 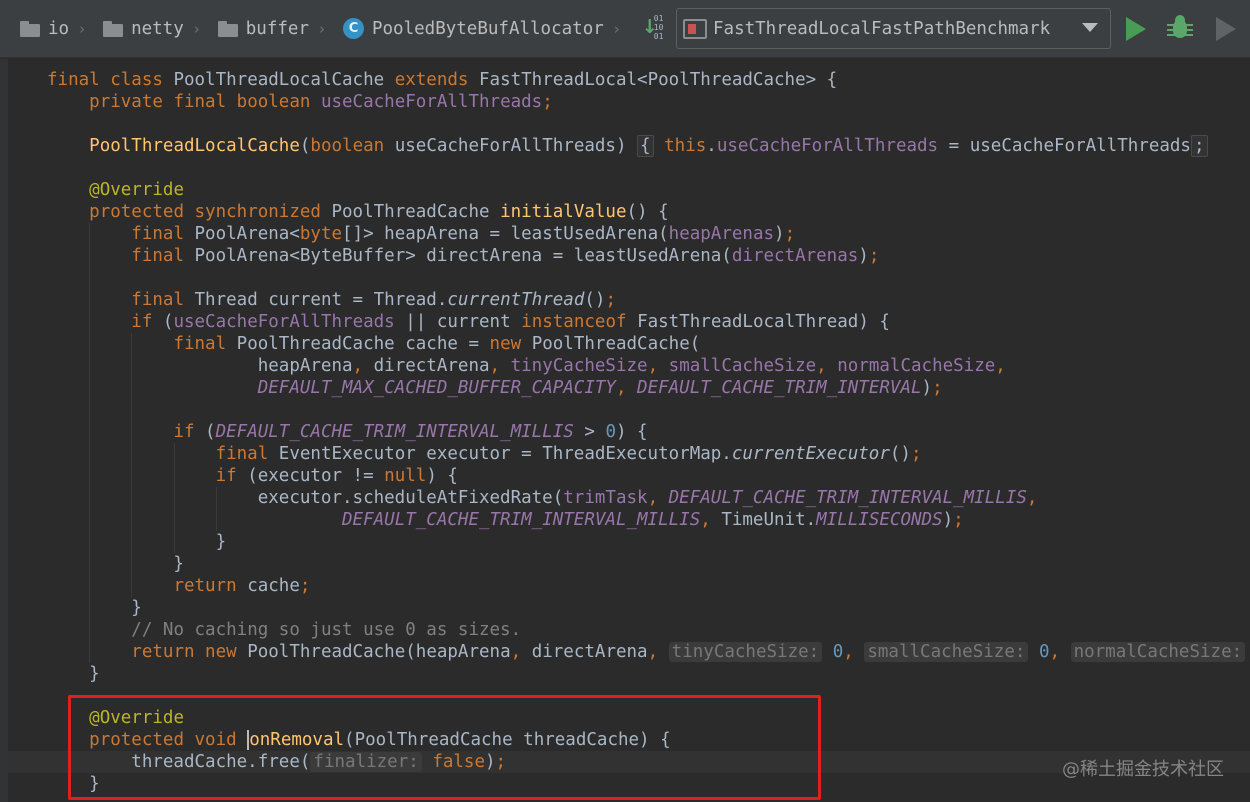 What do you see at coordinates (505, 234) in the screenshot?
I see `code-token: []> heapArena = leastUsedArena(` at bounding box center [505, 234].